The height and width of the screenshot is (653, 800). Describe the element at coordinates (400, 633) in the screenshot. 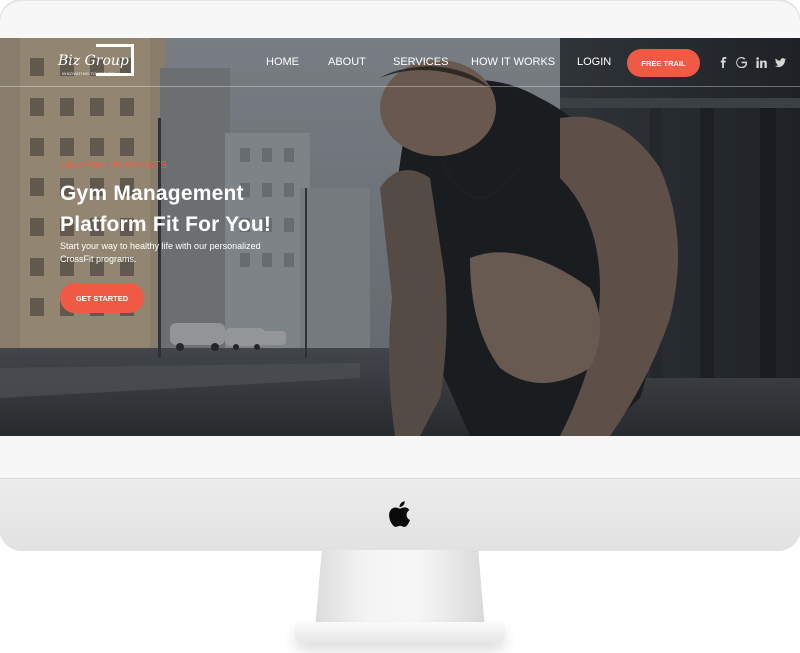

I see `monitor-foot` at that location.